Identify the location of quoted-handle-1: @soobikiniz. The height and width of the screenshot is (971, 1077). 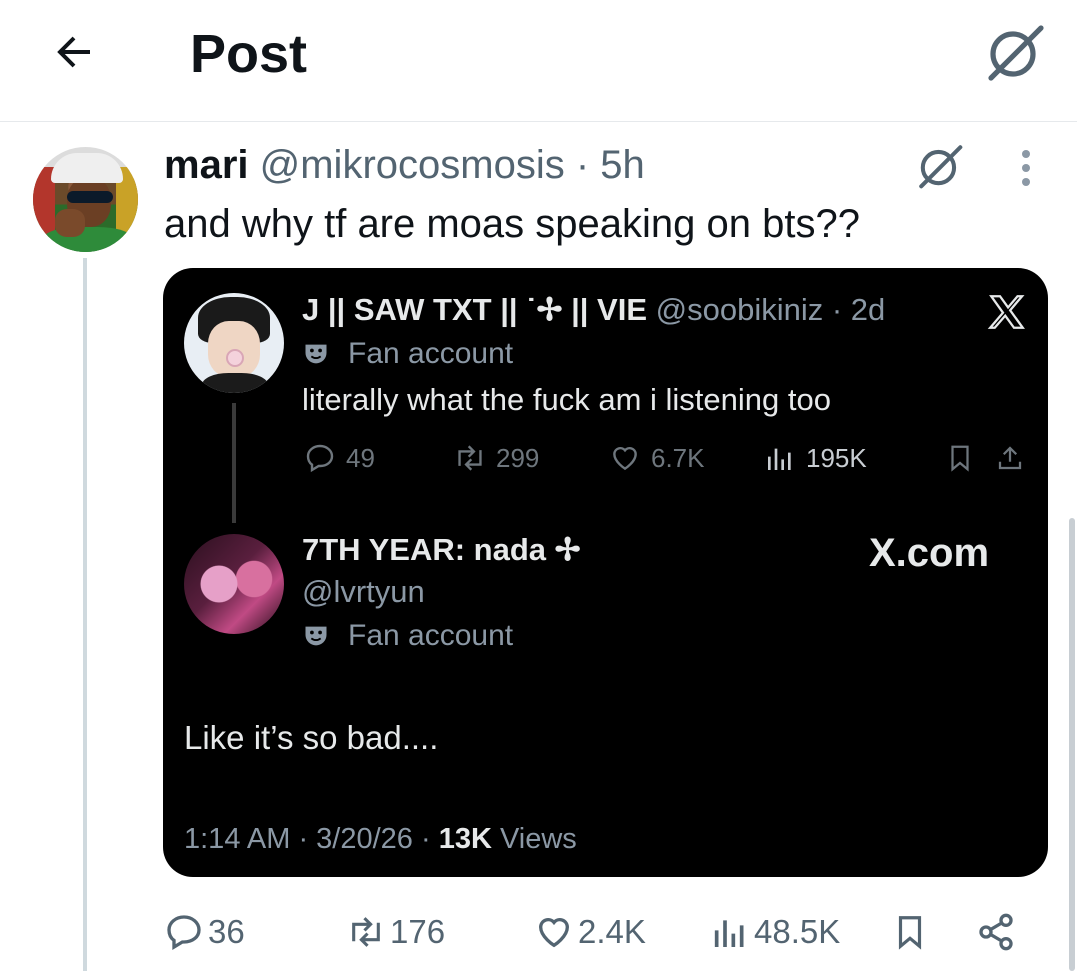
(739, 309).